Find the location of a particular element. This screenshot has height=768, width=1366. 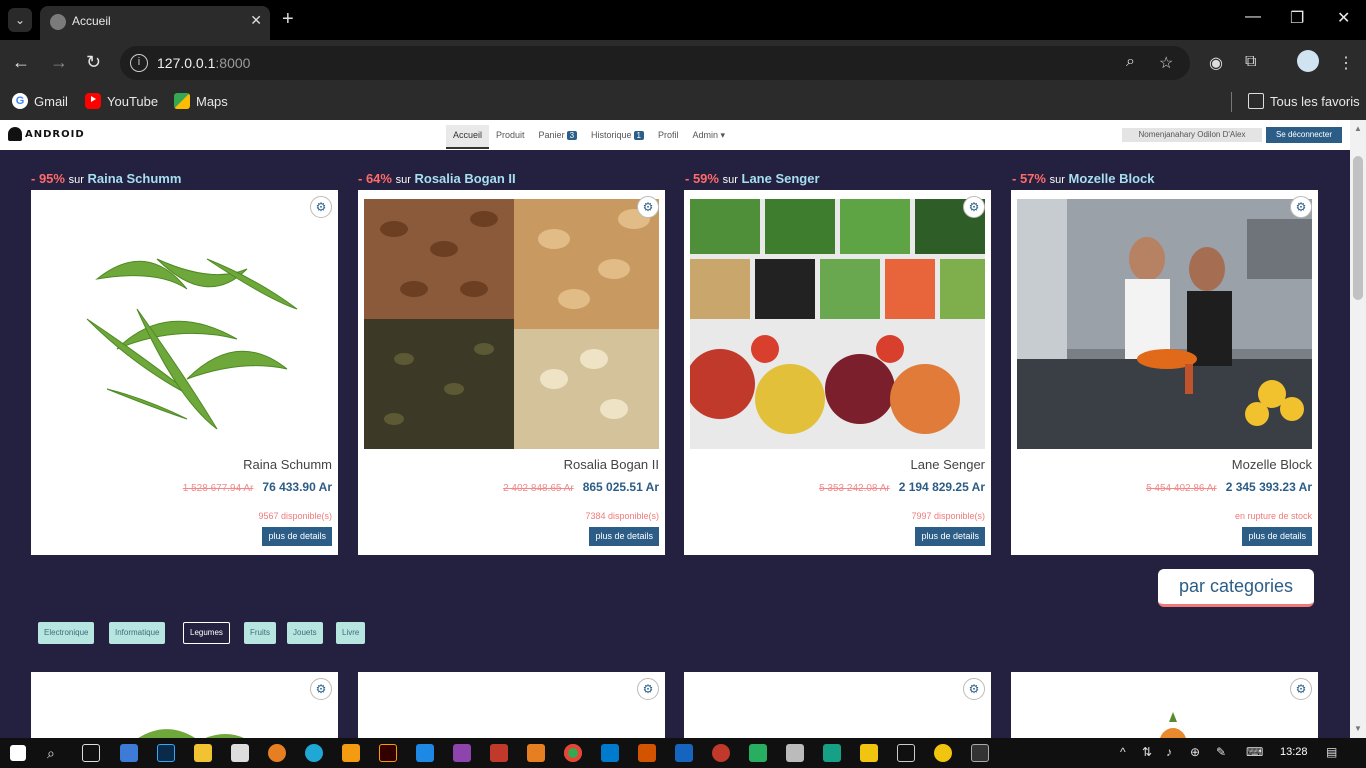

category-jouets: Jouets is located at coordinates (305, 633).